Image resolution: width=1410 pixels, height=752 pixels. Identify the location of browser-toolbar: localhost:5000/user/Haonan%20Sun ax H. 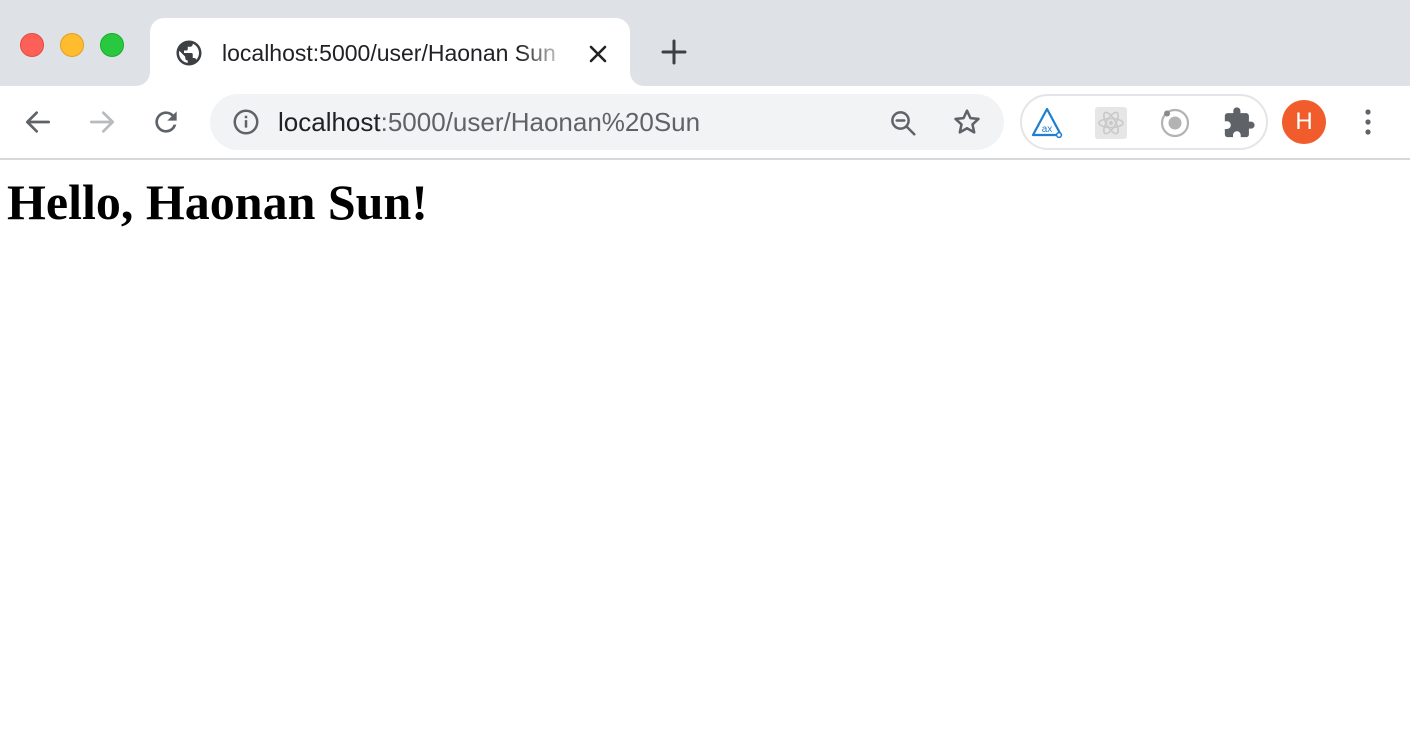
(705, 122).